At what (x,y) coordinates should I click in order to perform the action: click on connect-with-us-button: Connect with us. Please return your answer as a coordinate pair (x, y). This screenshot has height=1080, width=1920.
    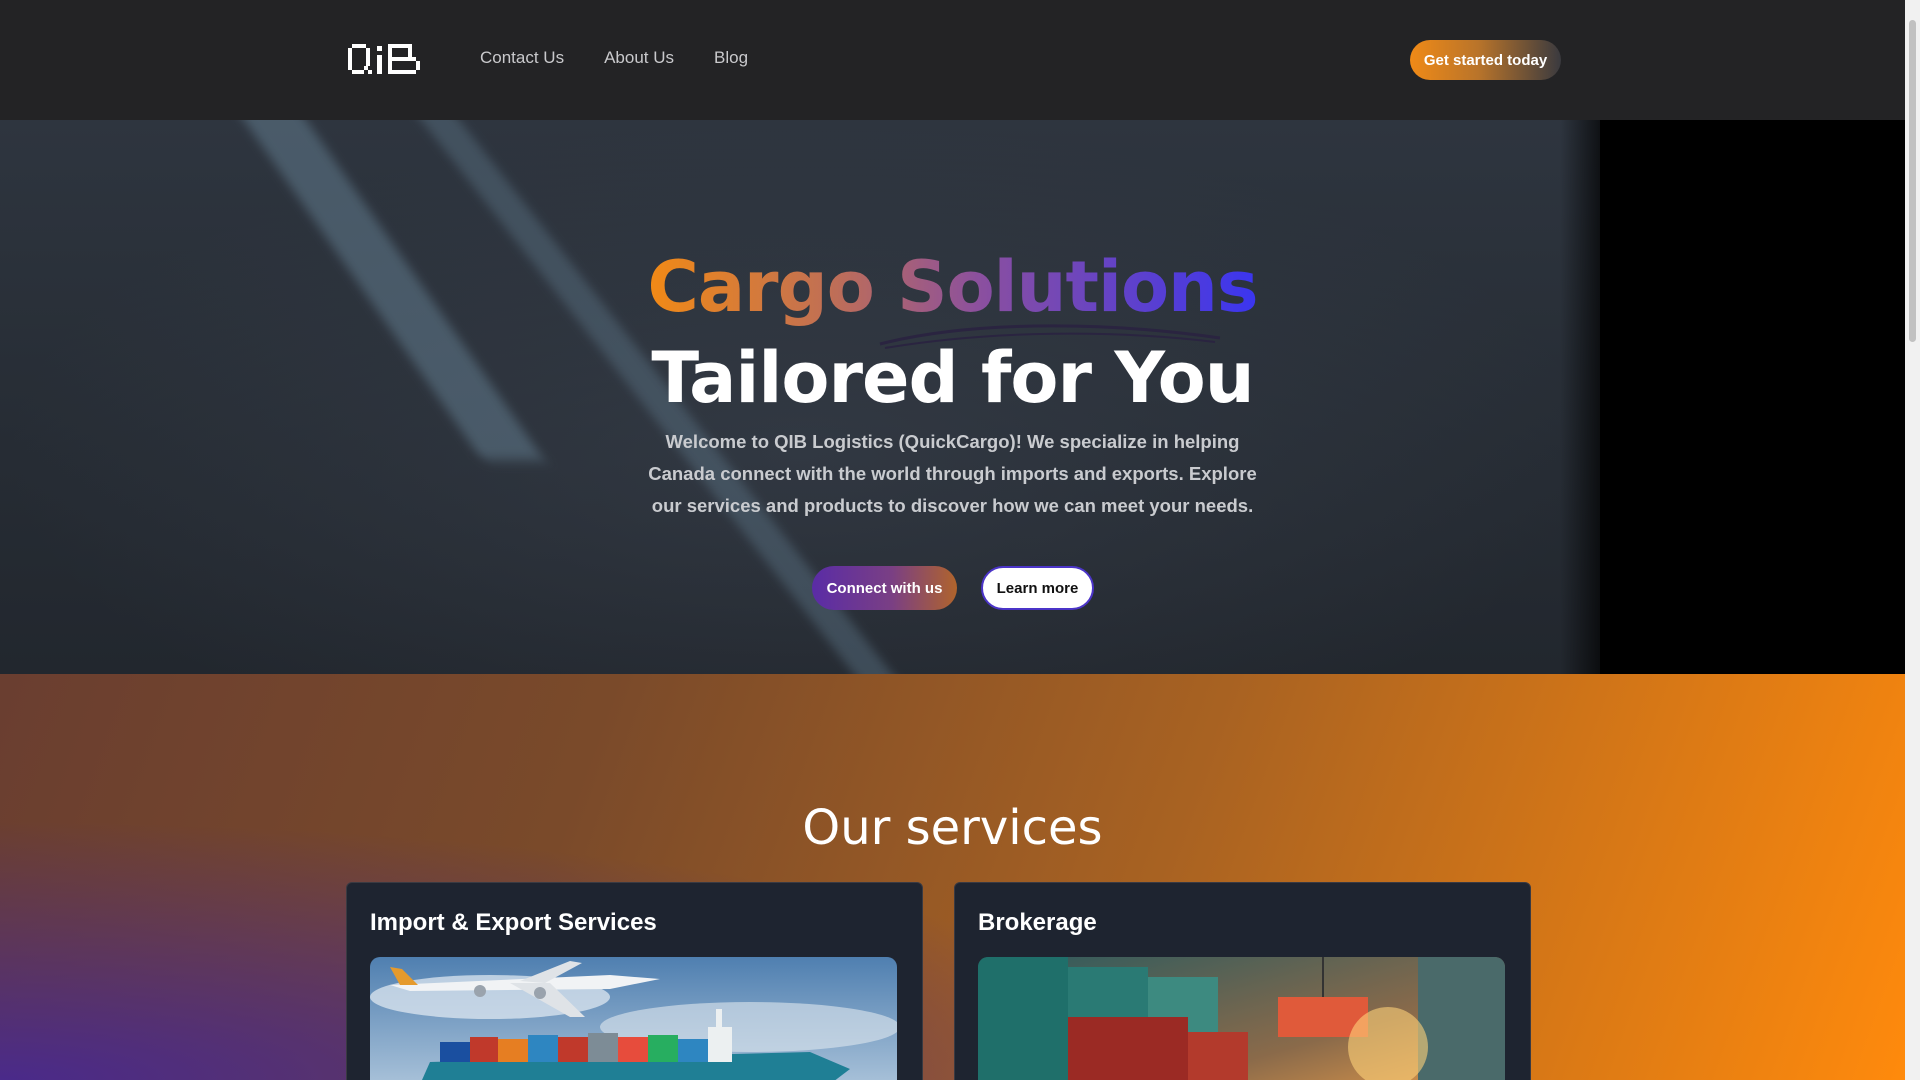
    Looking at the image, I should click on (884, 588).